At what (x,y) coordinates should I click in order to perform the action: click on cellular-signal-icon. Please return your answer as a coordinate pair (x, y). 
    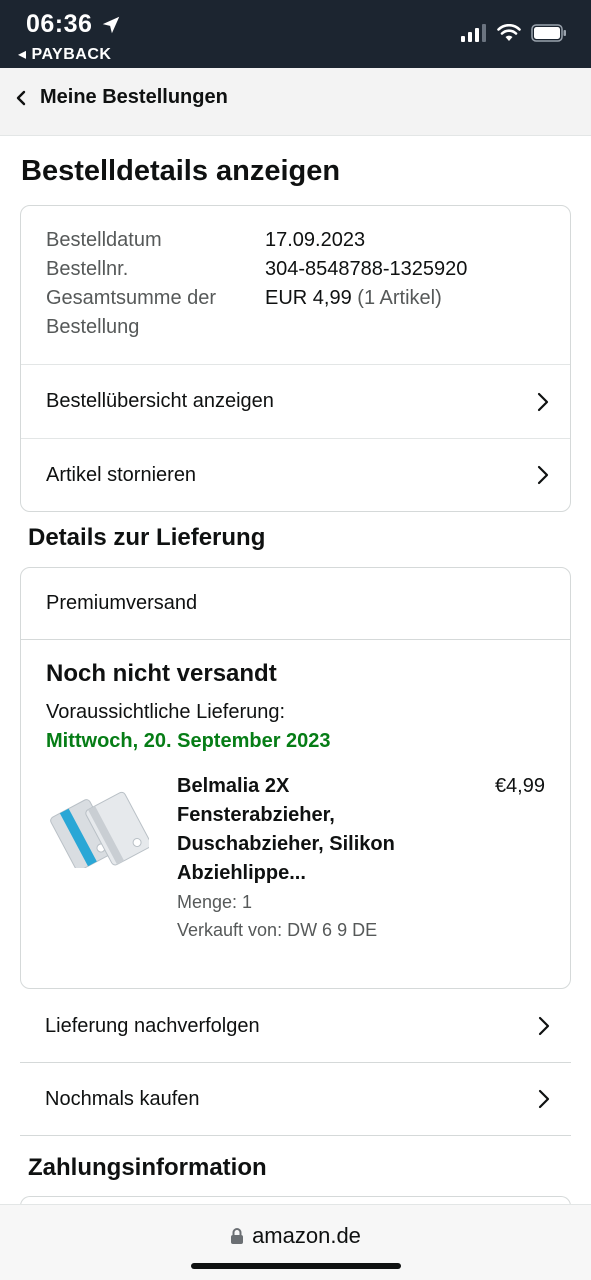
    Looking at the image, I should click on (473, 33).